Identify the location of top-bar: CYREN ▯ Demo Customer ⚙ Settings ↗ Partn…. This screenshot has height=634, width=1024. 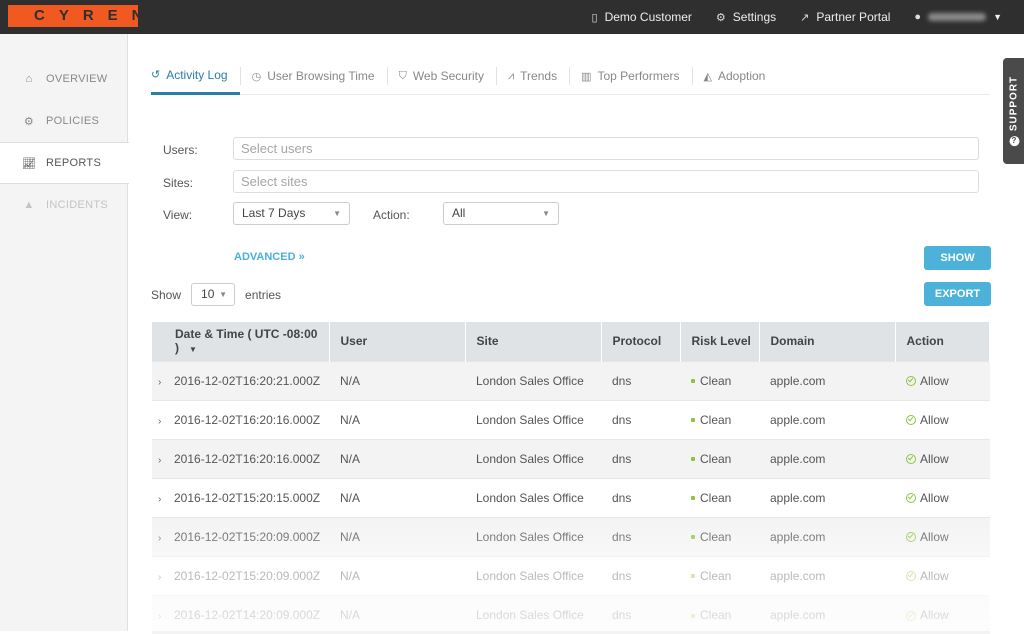
(512, 17).